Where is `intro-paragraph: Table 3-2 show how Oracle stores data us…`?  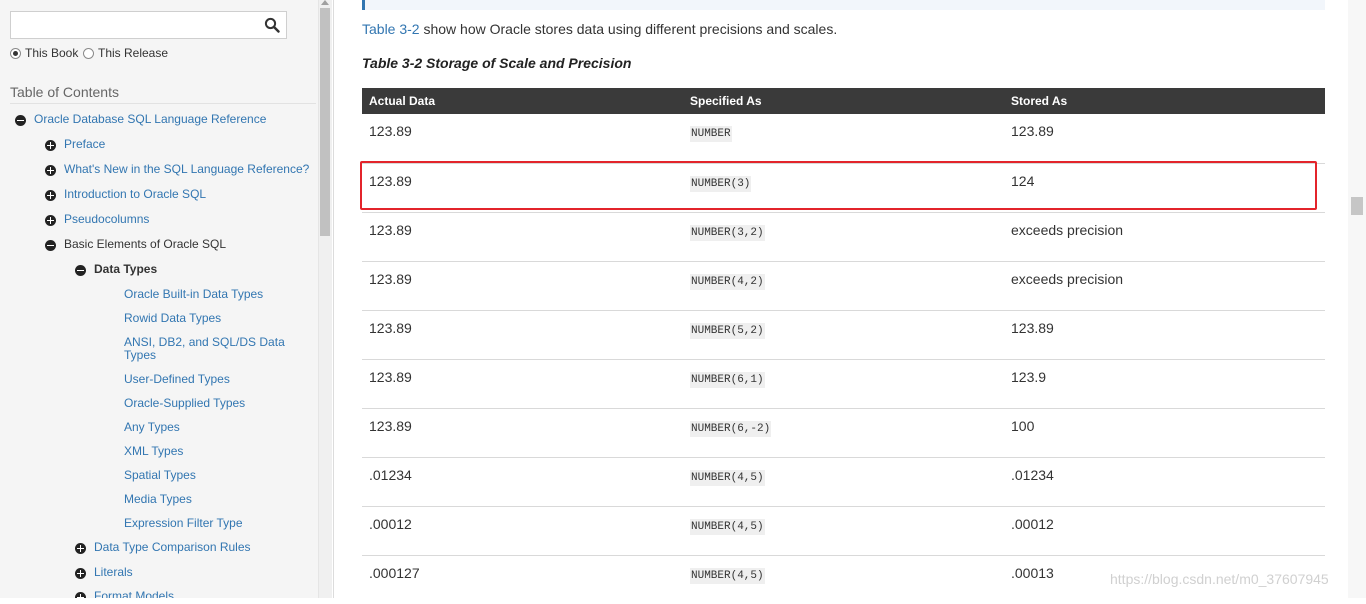 intro-paragraph: Table 3-2 show how Oracle stores data us… is located at coordinates (599, 29).